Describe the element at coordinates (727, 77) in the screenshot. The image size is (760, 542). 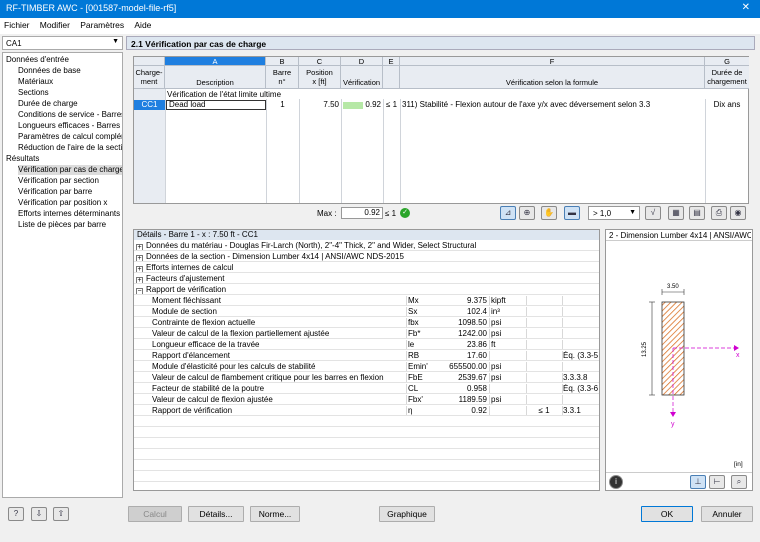
I see `header-duration: Durée de chargement` at that location.